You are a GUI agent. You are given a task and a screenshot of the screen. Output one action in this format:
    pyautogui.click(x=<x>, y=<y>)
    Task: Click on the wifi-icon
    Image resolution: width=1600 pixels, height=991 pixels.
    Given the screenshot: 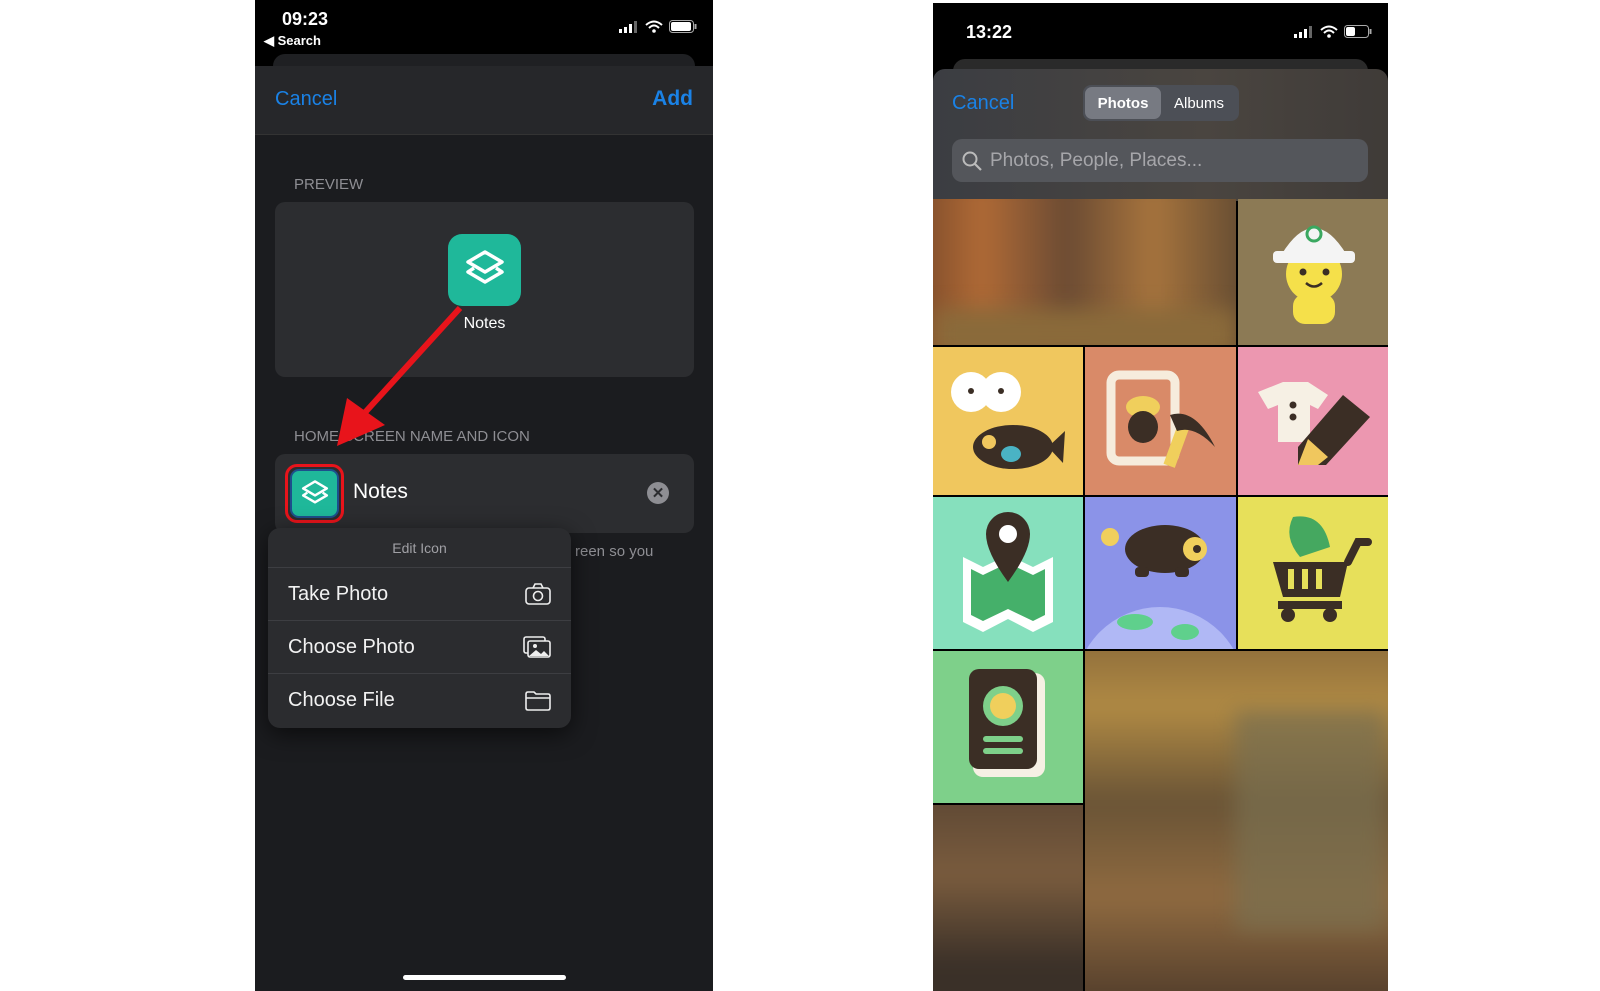 What is the action you would take?
    pyautogui.click(x=1329, y=31)
    